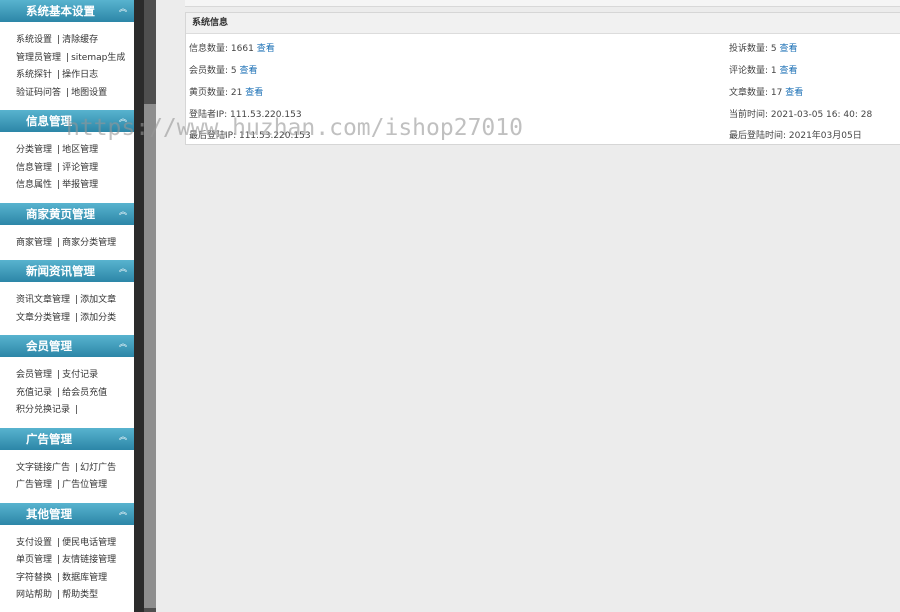 The width and height of the screenshot is (900, 612). I want to click on menu-group-body: 会员管理 | 支付记录 充值记录 | 给会员充值 积分兑换记录 |, so click(67, 389).